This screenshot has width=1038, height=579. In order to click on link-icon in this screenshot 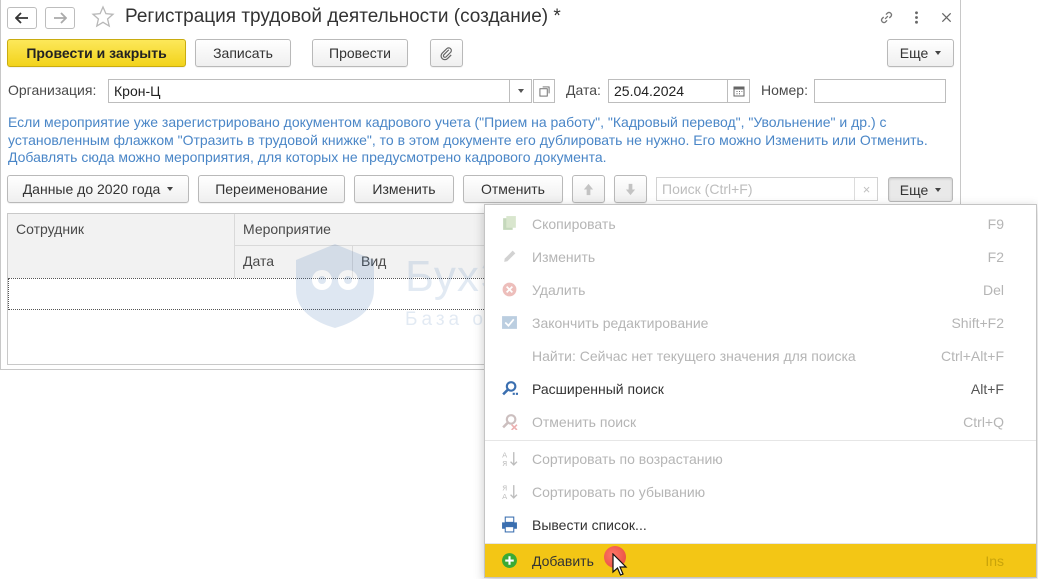, I will do `click(886, 17)`.